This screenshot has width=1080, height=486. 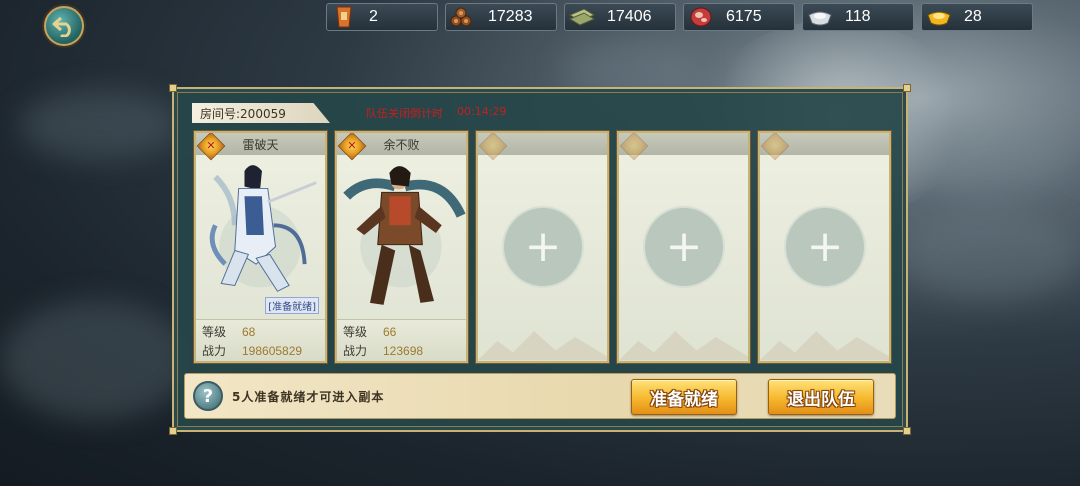 I want to click on resource-gold: 28, so click(x=977, y=17).